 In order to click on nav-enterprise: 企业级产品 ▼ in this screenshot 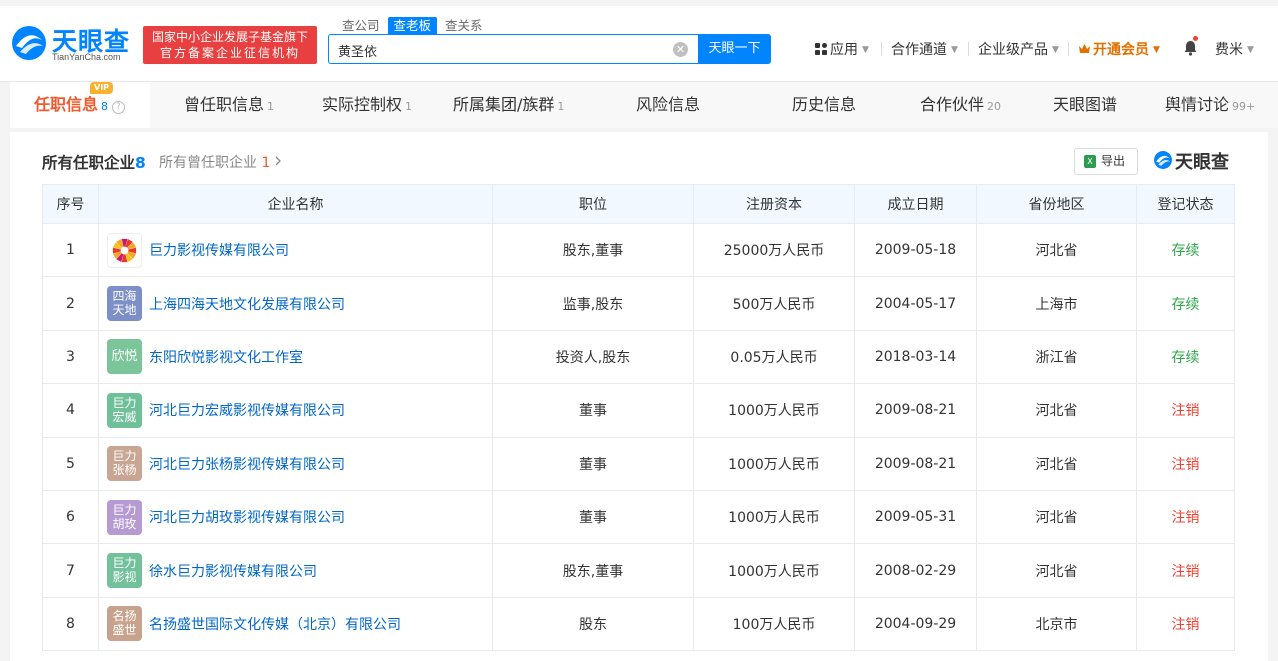, I will do `click(1018, 49)`.